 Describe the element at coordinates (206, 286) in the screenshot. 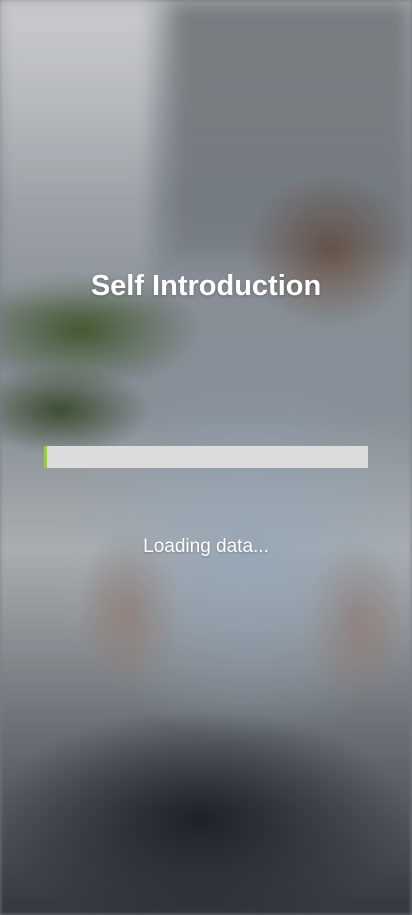

I see `page-title: Self Introduction` at that location.